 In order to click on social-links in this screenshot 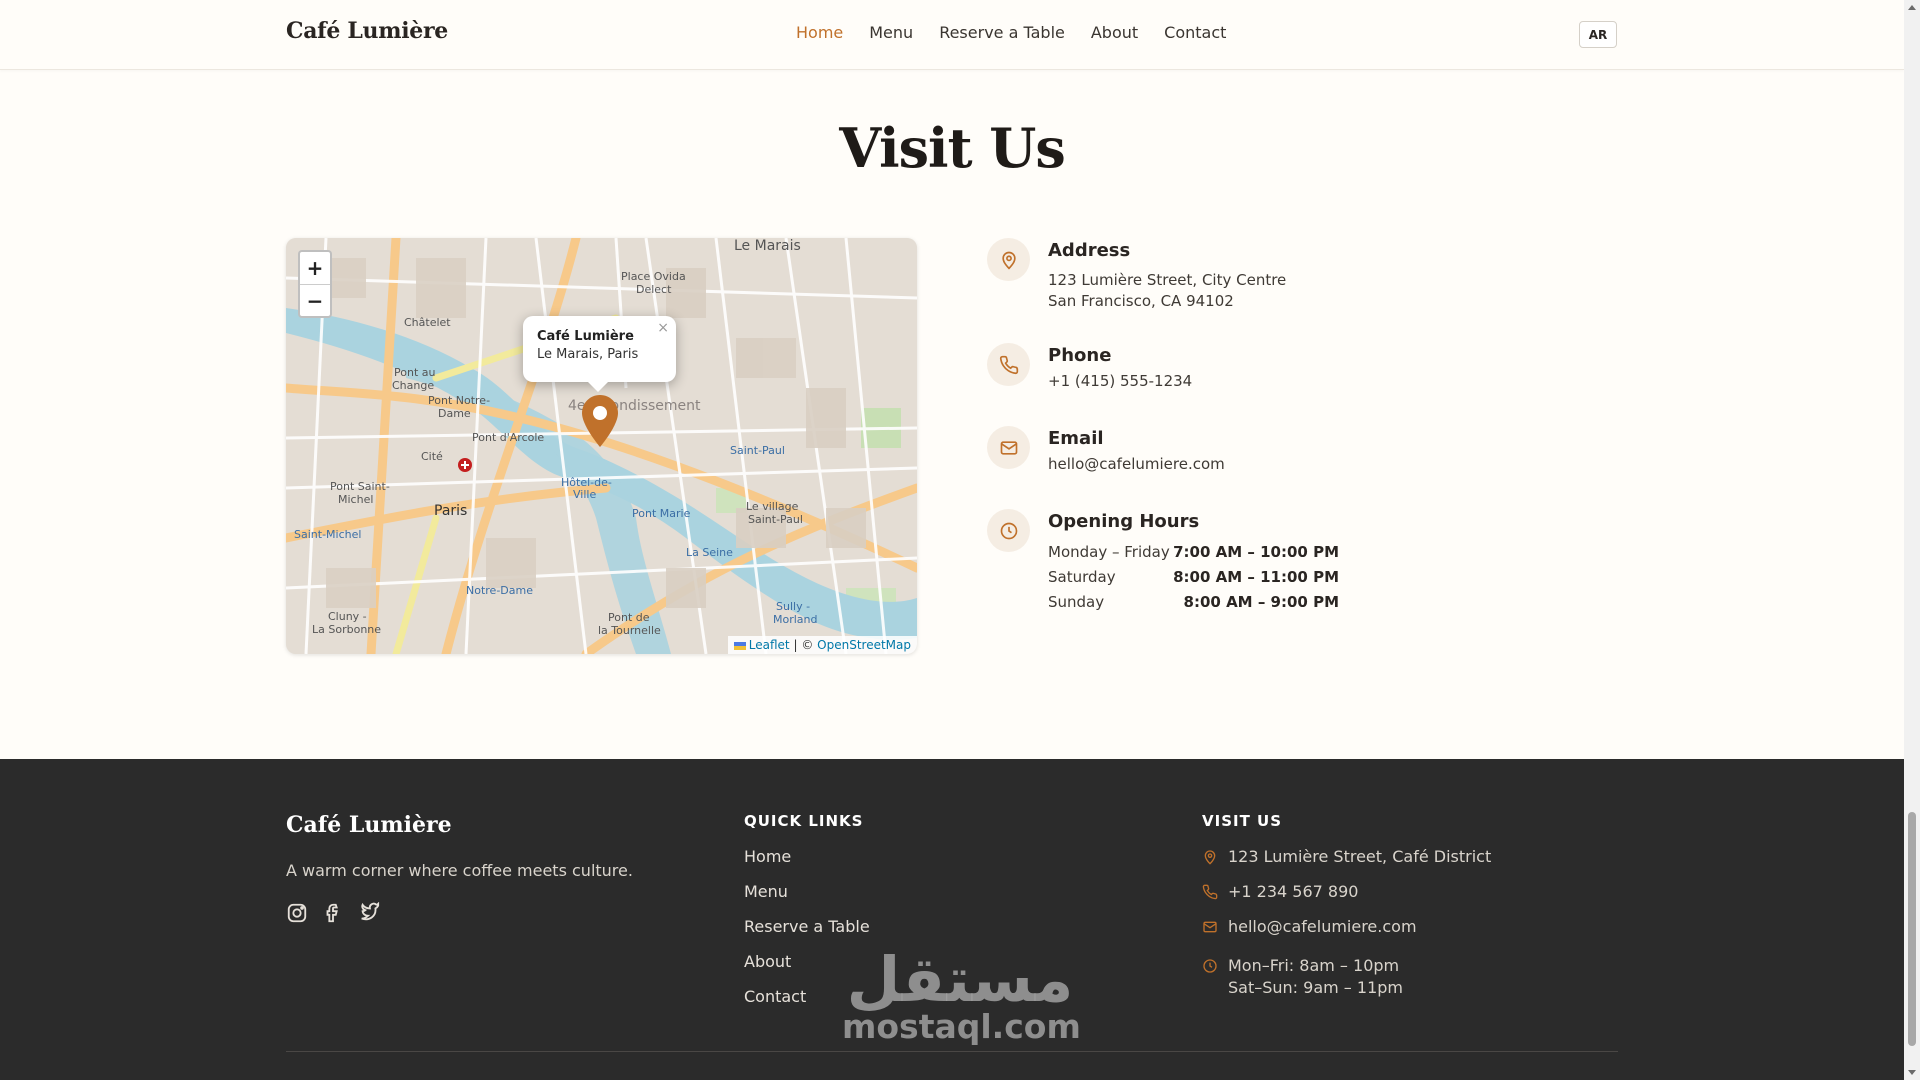, I will do `click(333, 913)`.